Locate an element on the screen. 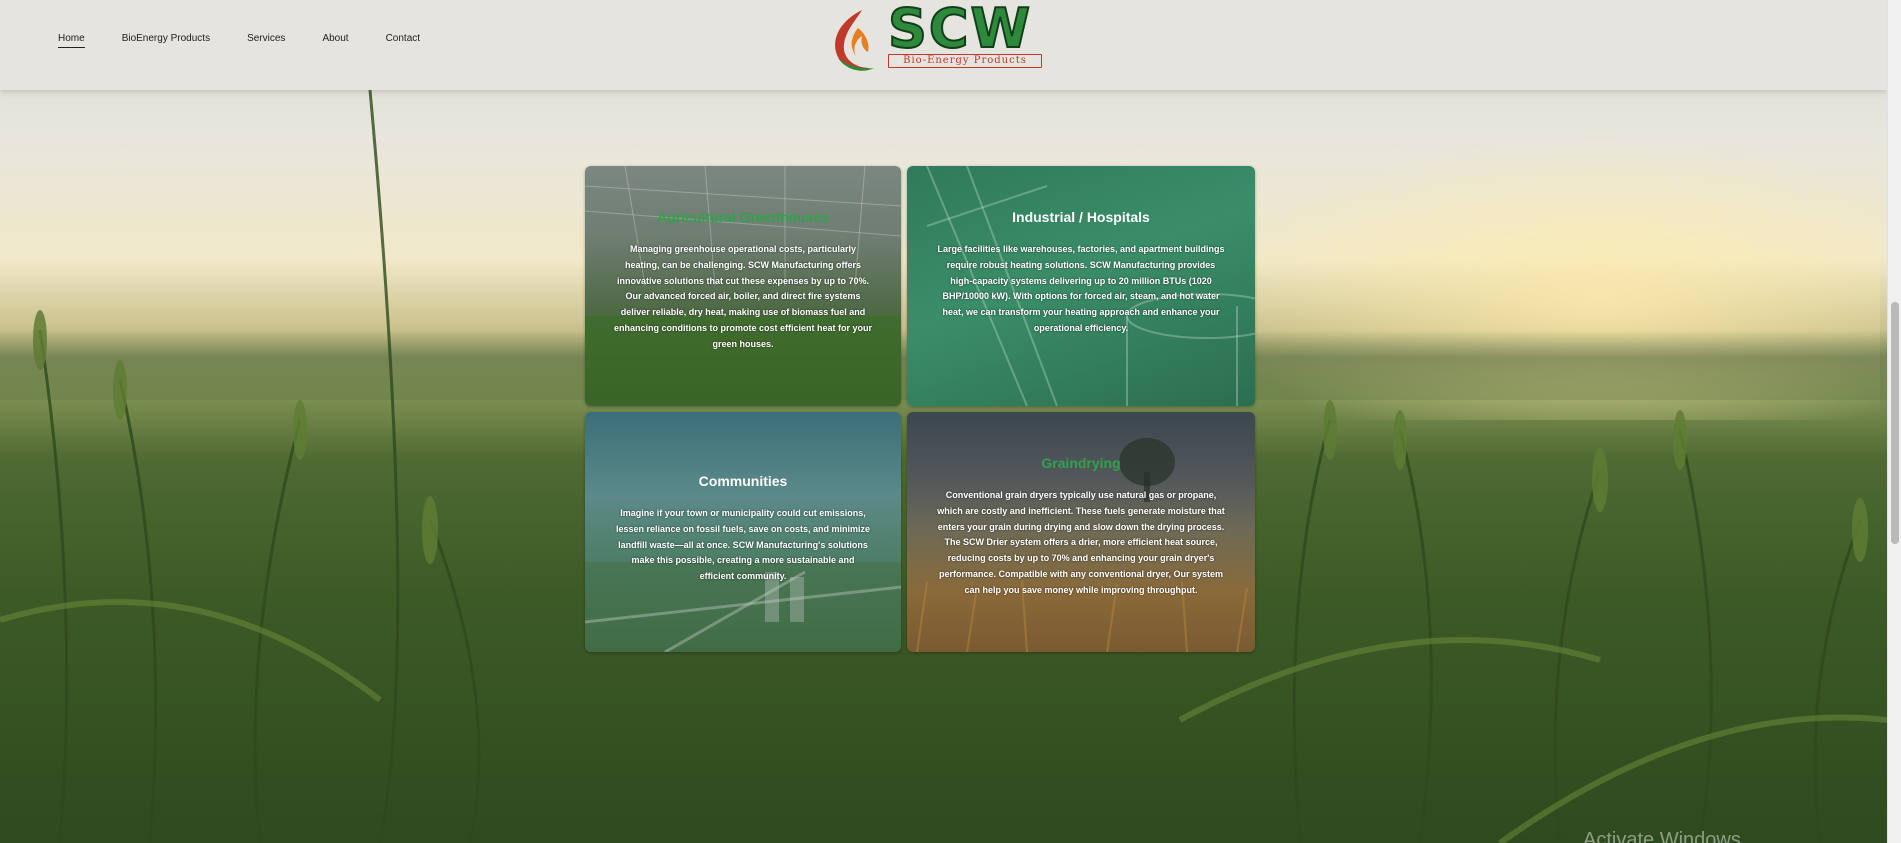 The height and width of the screenshot is (843, 1901). nav-contact: Contact is located at coordinates (403, 40).